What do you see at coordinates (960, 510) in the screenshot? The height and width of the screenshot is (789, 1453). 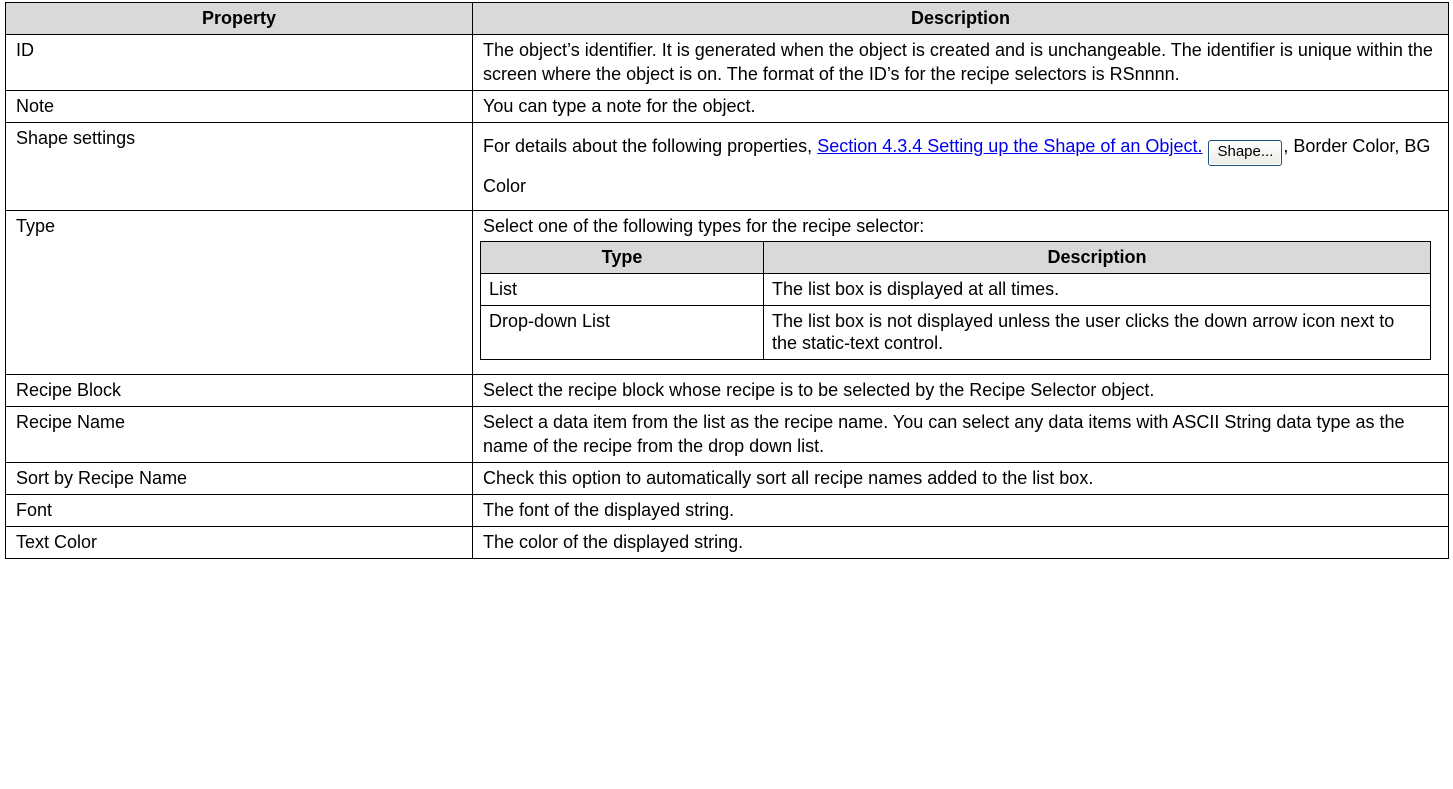 I see `description-cell: The font of the displayed string.` at bounding box center [960, 510].